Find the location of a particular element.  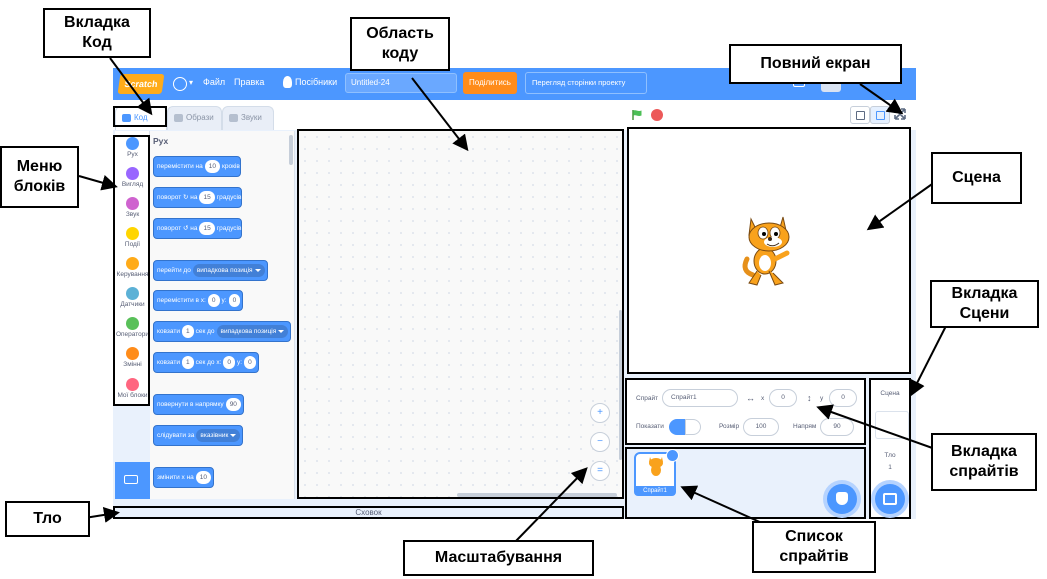

callout-backdrop: Тло is located at coordinates (47, 519).